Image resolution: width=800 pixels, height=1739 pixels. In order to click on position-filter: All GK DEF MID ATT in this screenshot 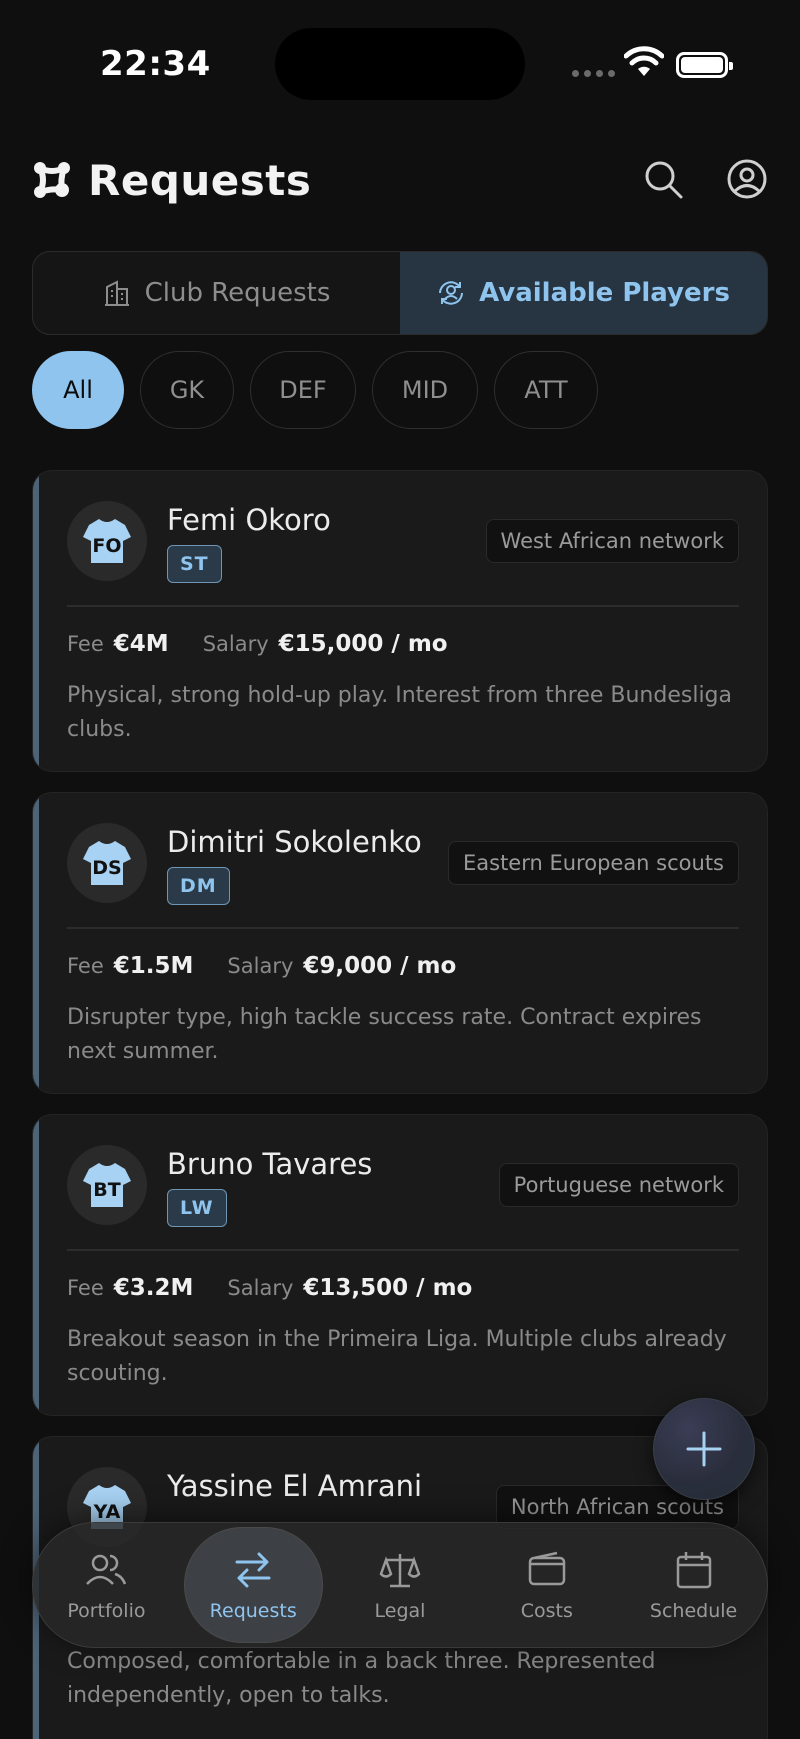, I will do `click(315, 390)`.